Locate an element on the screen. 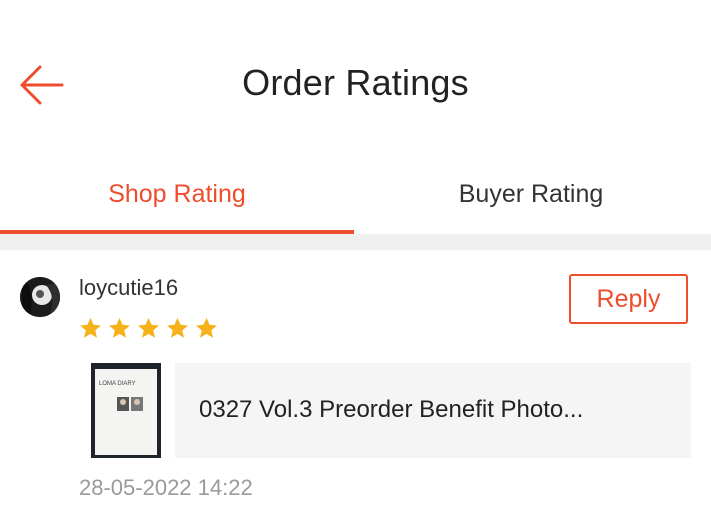 This screenshot has height=525, width=711. reply-button: Reply is located at coordinates (628, 299).